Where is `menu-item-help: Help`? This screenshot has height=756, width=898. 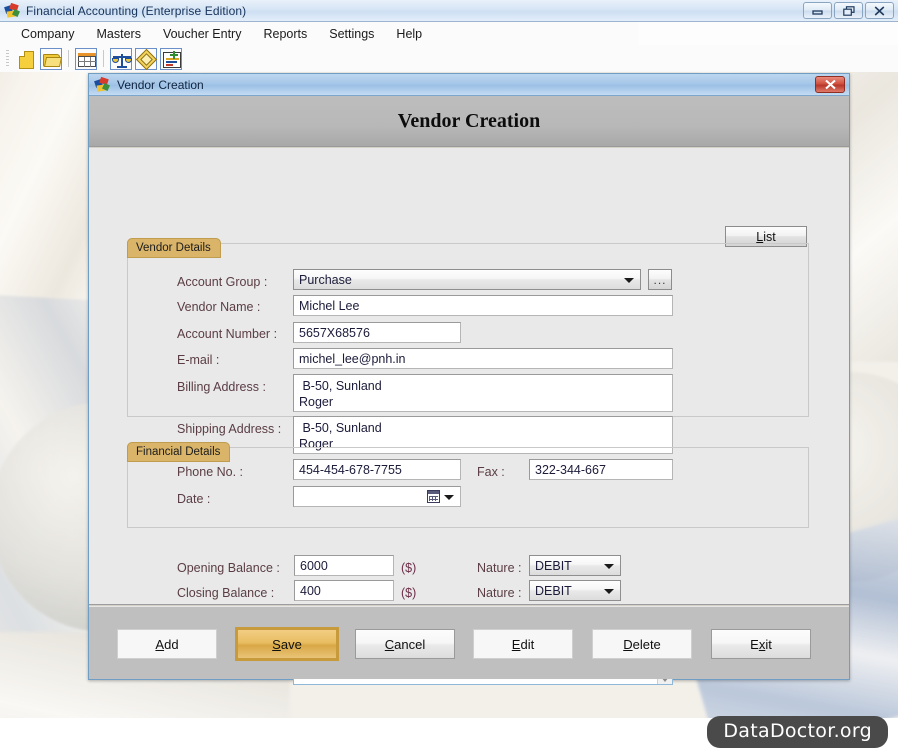
menu-item-help: Help is located at coordinates (409, 34).